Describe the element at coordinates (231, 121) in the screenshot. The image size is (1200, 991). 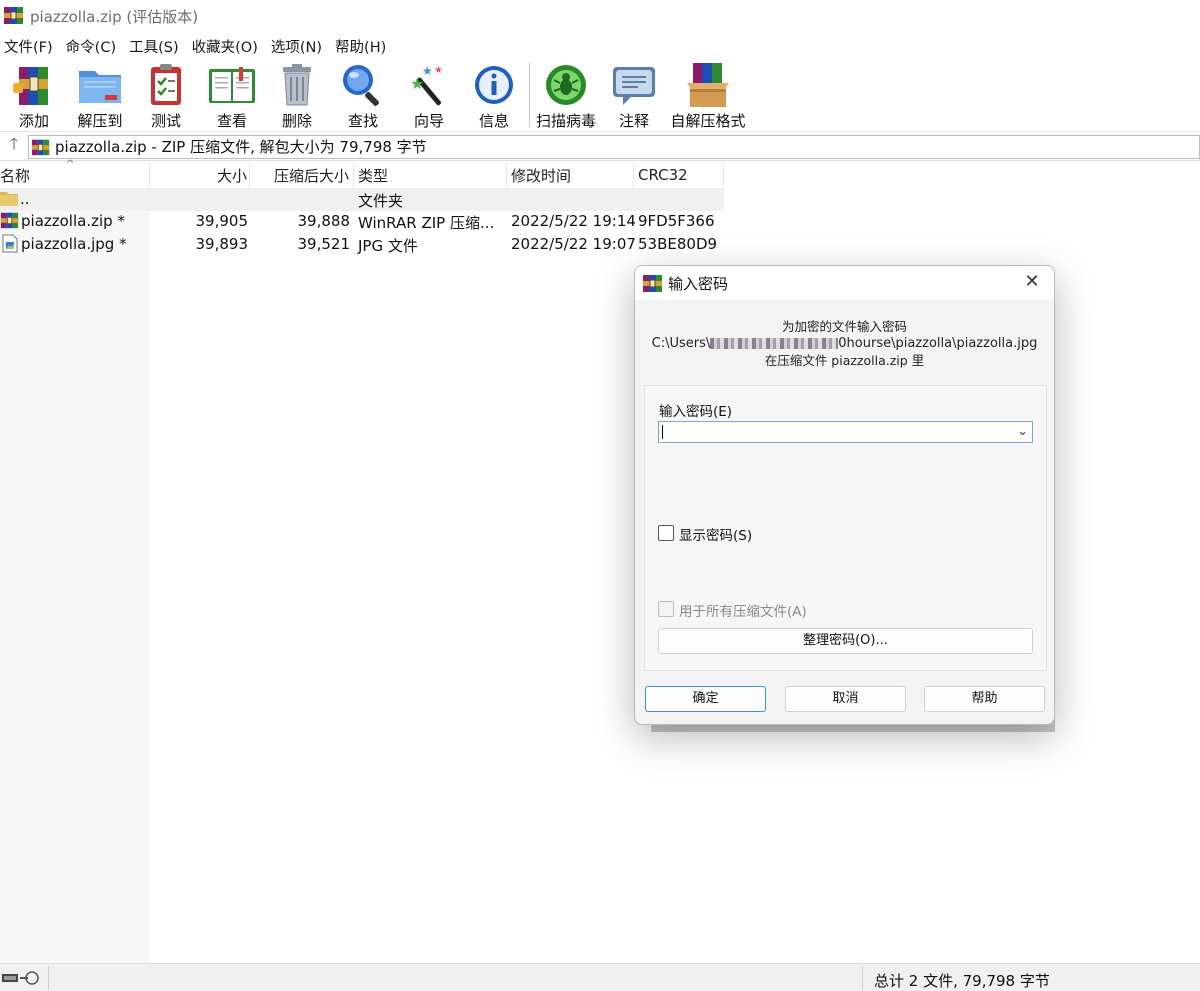
I see `view-label: 查看` at that location.